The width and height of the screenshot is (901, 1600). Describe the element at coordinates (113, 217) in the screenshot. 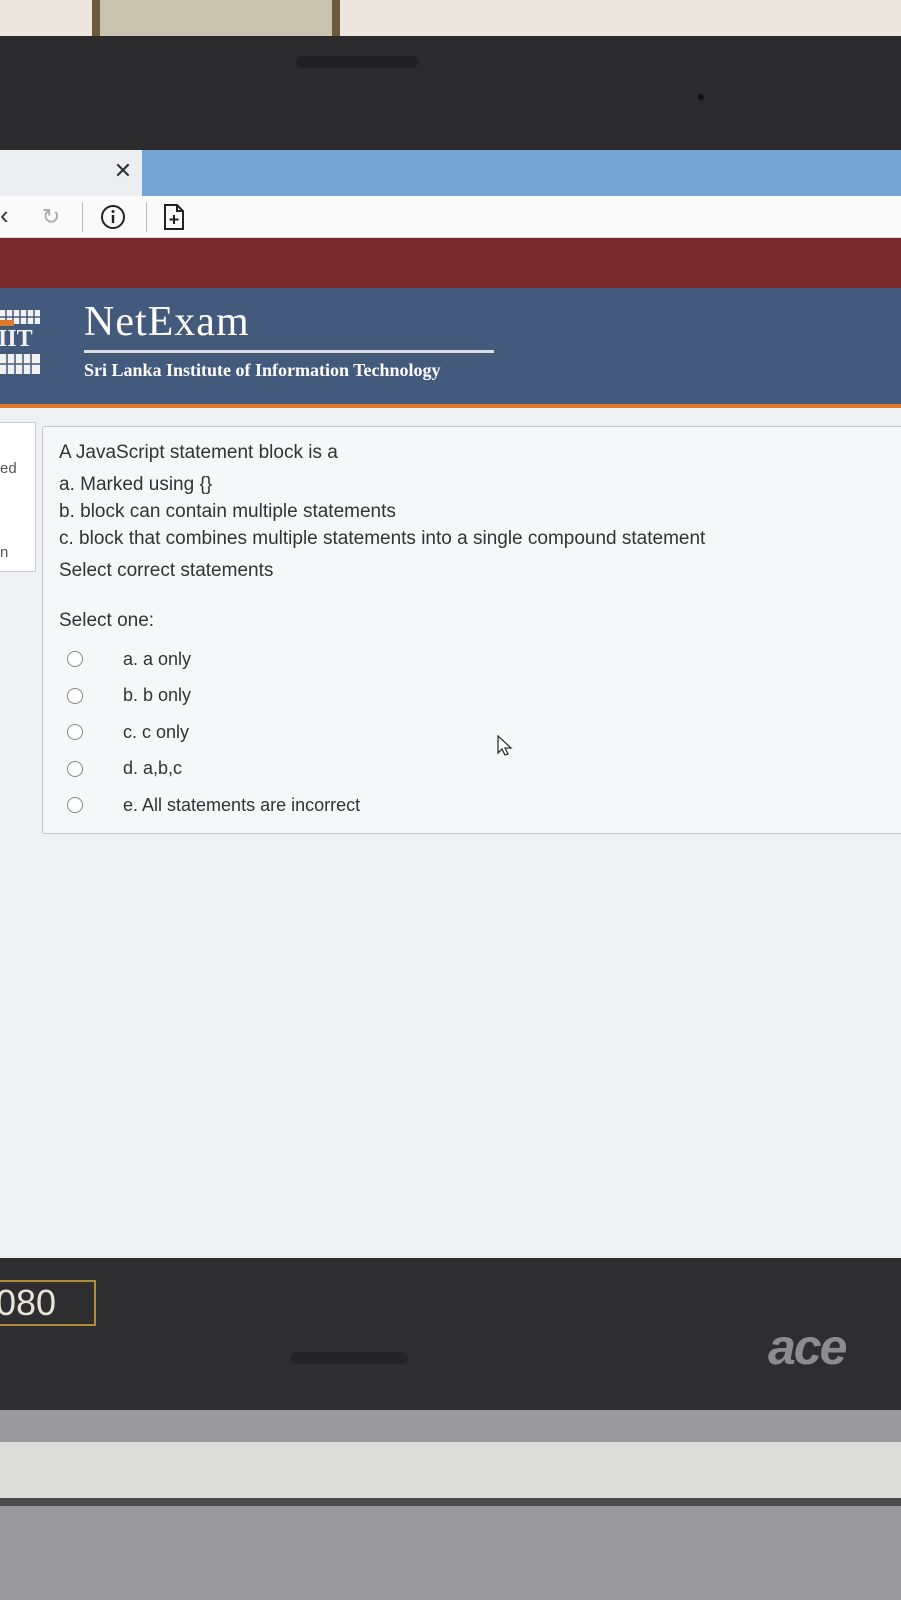

I see `info-icon` at that location.